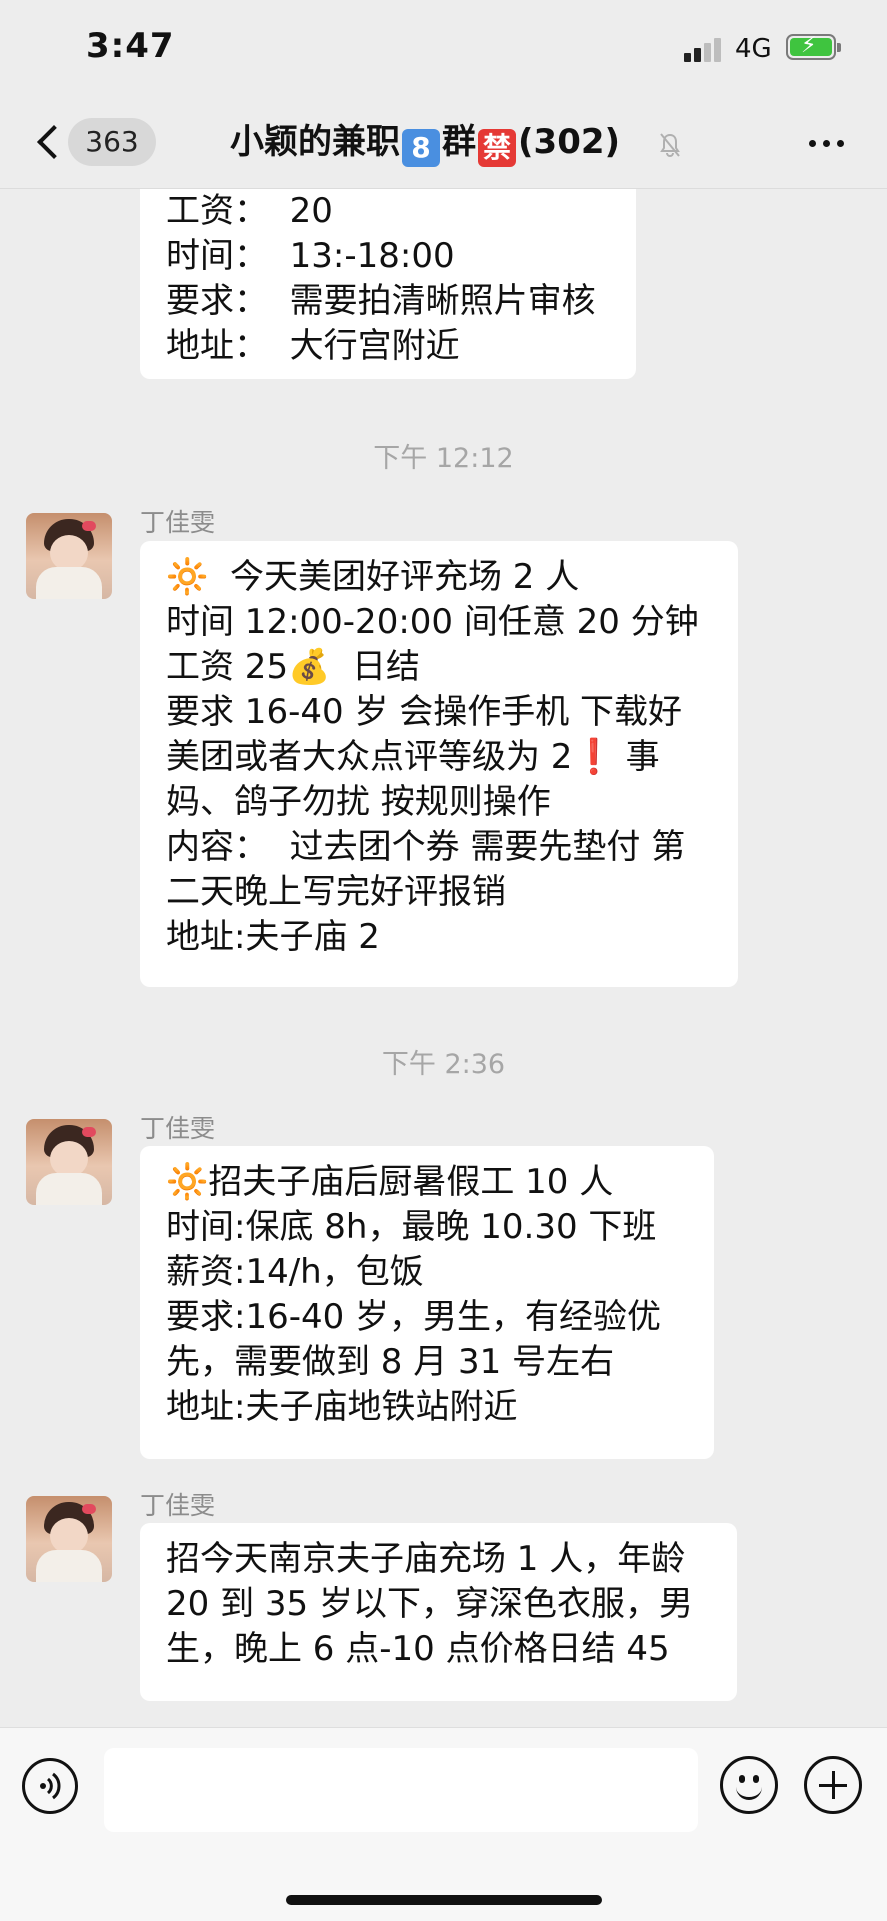 The image size is (887, 1921). I want to click on charging-bolt-icon: ⚡, so click(809, 45).